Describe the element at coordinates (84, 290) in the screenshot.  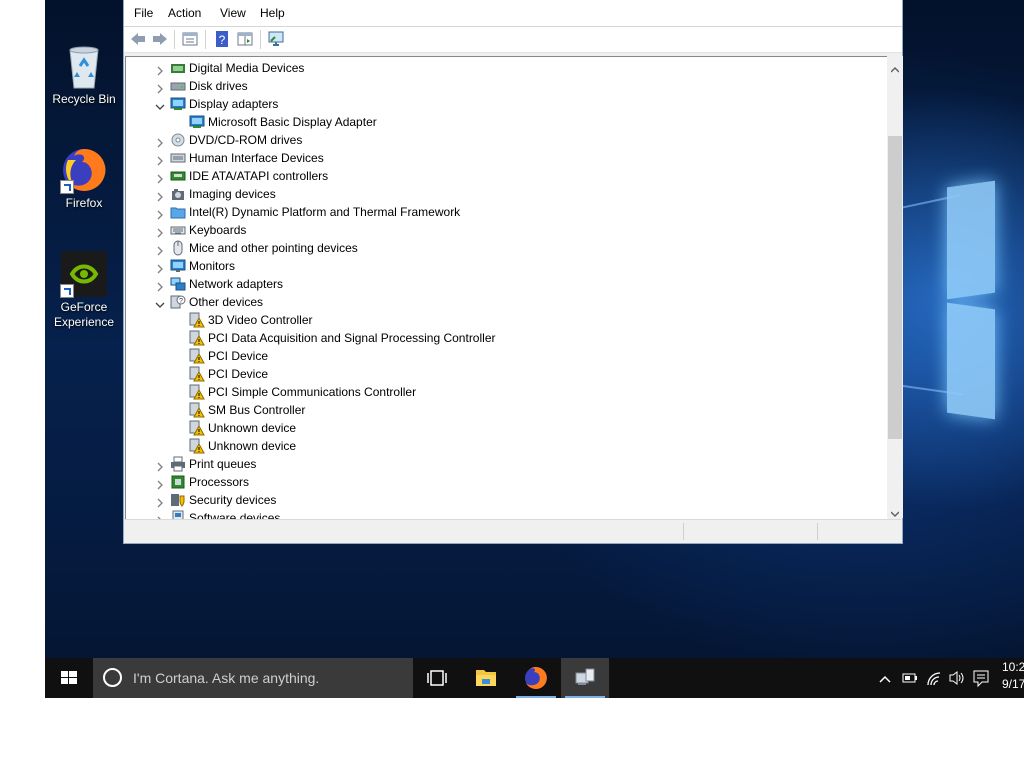
I see `geforce-experience-shortcut: GeForce Experience` at that location.